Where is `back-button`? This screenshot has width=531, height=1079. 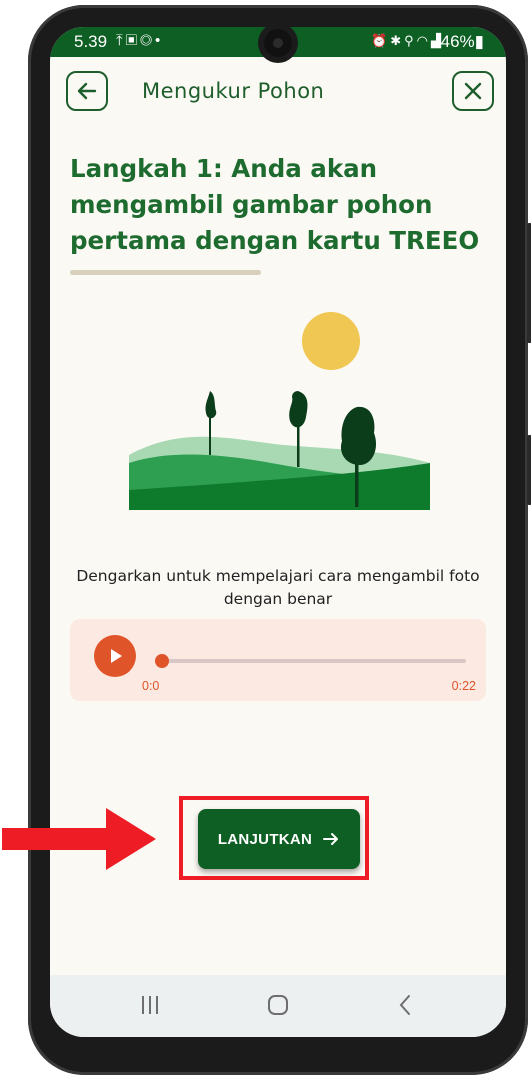 back-button is located at coordinates (87, 91).